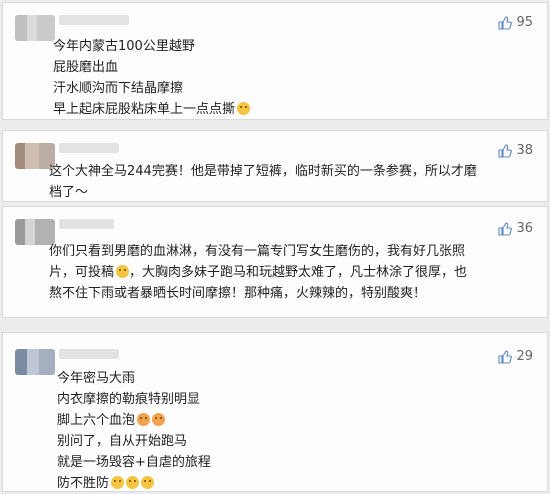 The width and height of the screenshot is (550, 494). What do you see at coordinates (263, 182) in the screenshot?
I see `comment-text: 这个大神全马244完赛！他是带掉了短裤，临时新买的一条参赛，所以才磨 档了～` at bounding box center [263, 182].